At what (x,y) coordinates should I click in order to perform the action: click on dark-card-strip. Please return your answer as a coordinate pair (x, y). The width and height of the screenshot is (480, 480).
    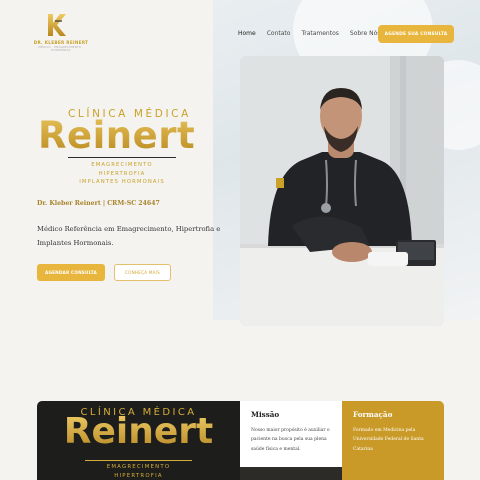
    Looking at the image, I should click on (291, 473).